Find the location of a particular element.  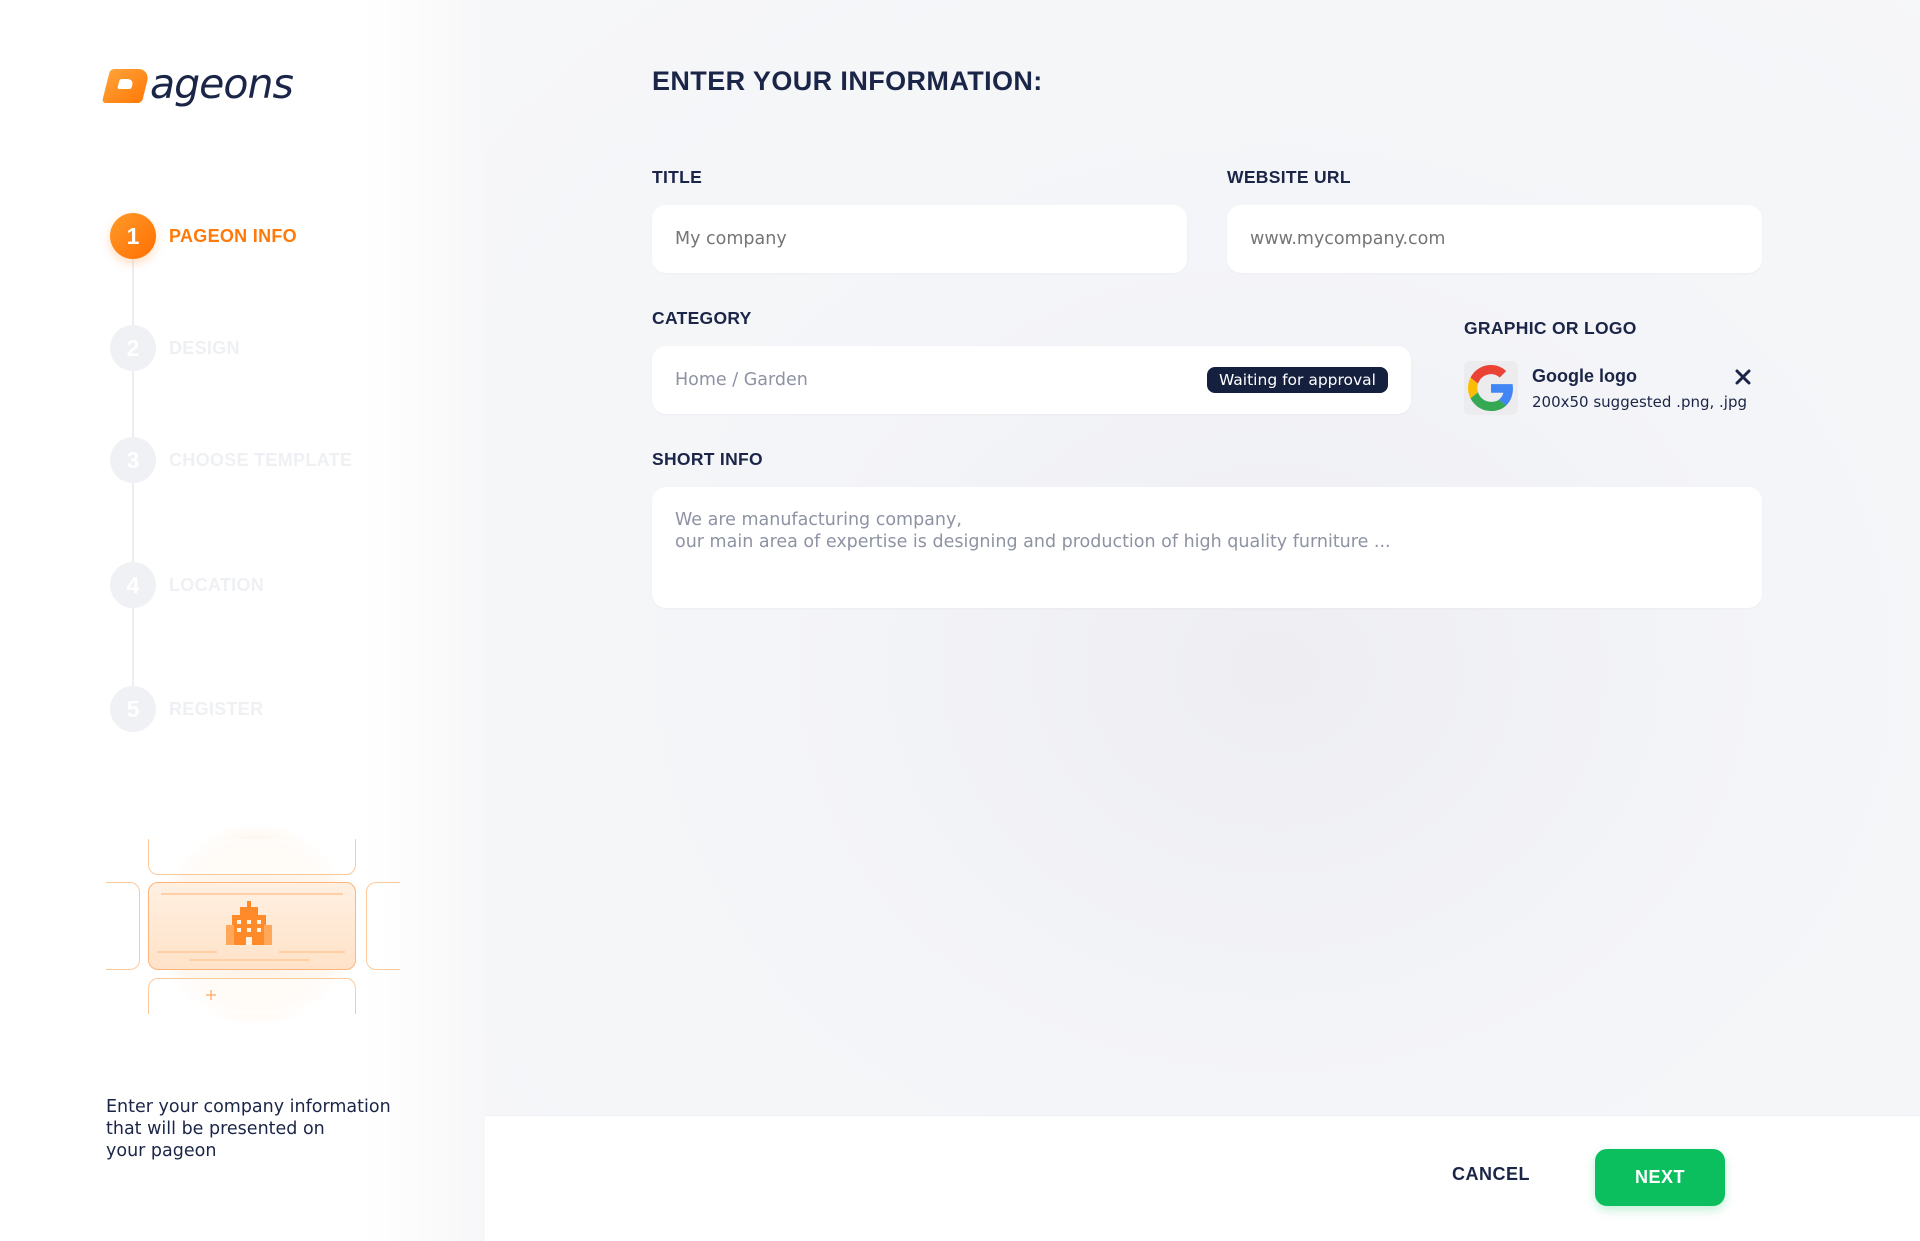

logo-file-info: Google logo 200x50 suggested .png, .jpg is located at coordinates (1639, 388).